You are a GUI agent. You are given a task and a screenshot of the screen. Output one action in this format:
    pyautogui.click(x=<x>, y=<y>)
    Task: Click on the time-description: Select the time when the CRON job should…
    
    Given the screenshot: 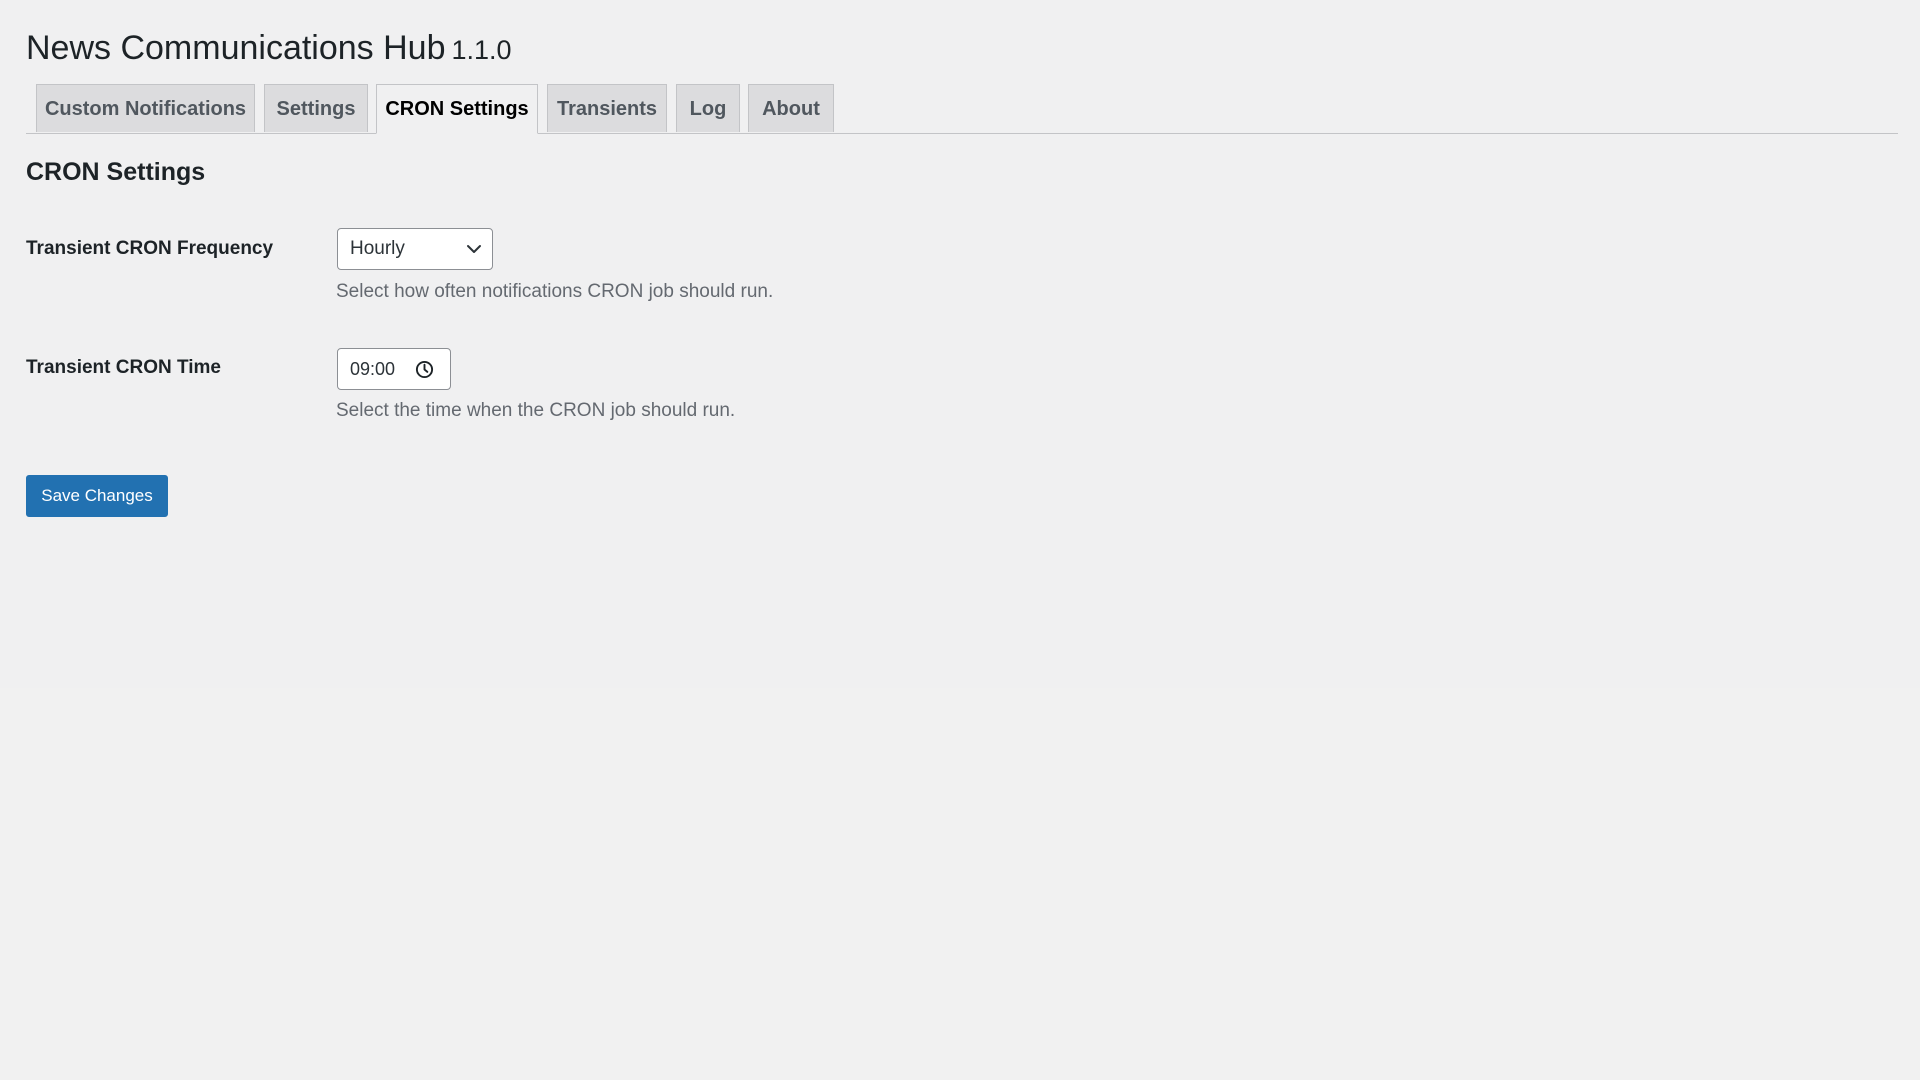 What is the action you would take?
    pyautogui.click(x=536, y=410)
    